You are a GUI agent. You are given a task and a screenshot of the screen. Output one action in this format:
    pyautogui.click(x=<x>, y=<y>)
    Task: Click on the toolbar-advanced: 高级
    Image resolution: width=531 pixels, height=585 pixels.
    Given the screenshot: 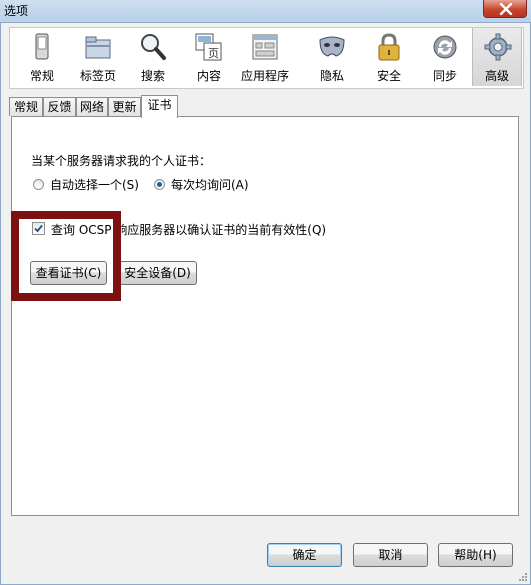 What is the action you would take?
    pyautogui.click(x=497, y=57)
    